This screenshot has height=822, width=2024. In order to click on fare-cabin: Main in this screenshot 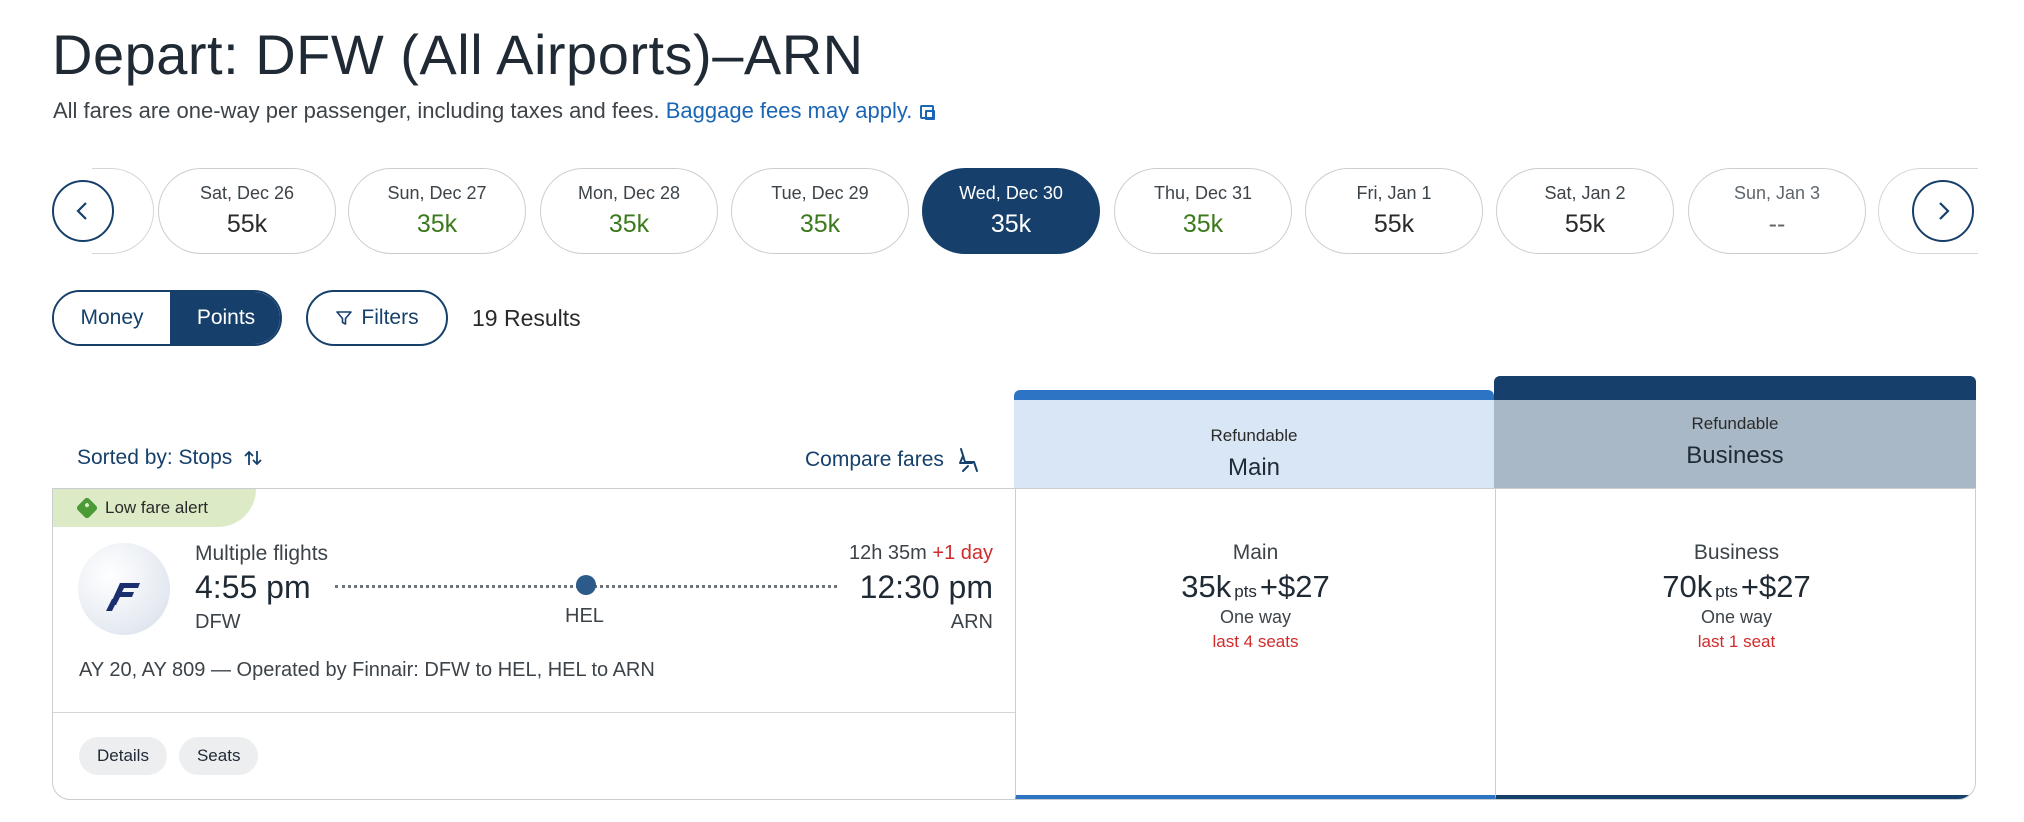, I will do `click(1255, 552)`.